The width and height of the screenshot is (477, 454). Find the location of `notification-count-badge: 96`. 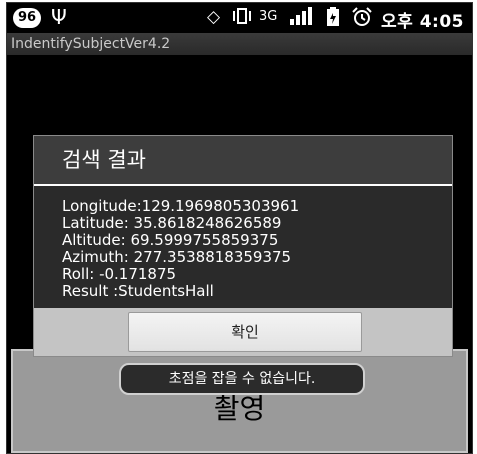

notification-count-badge: 96 is located at coordinates (27, 18).